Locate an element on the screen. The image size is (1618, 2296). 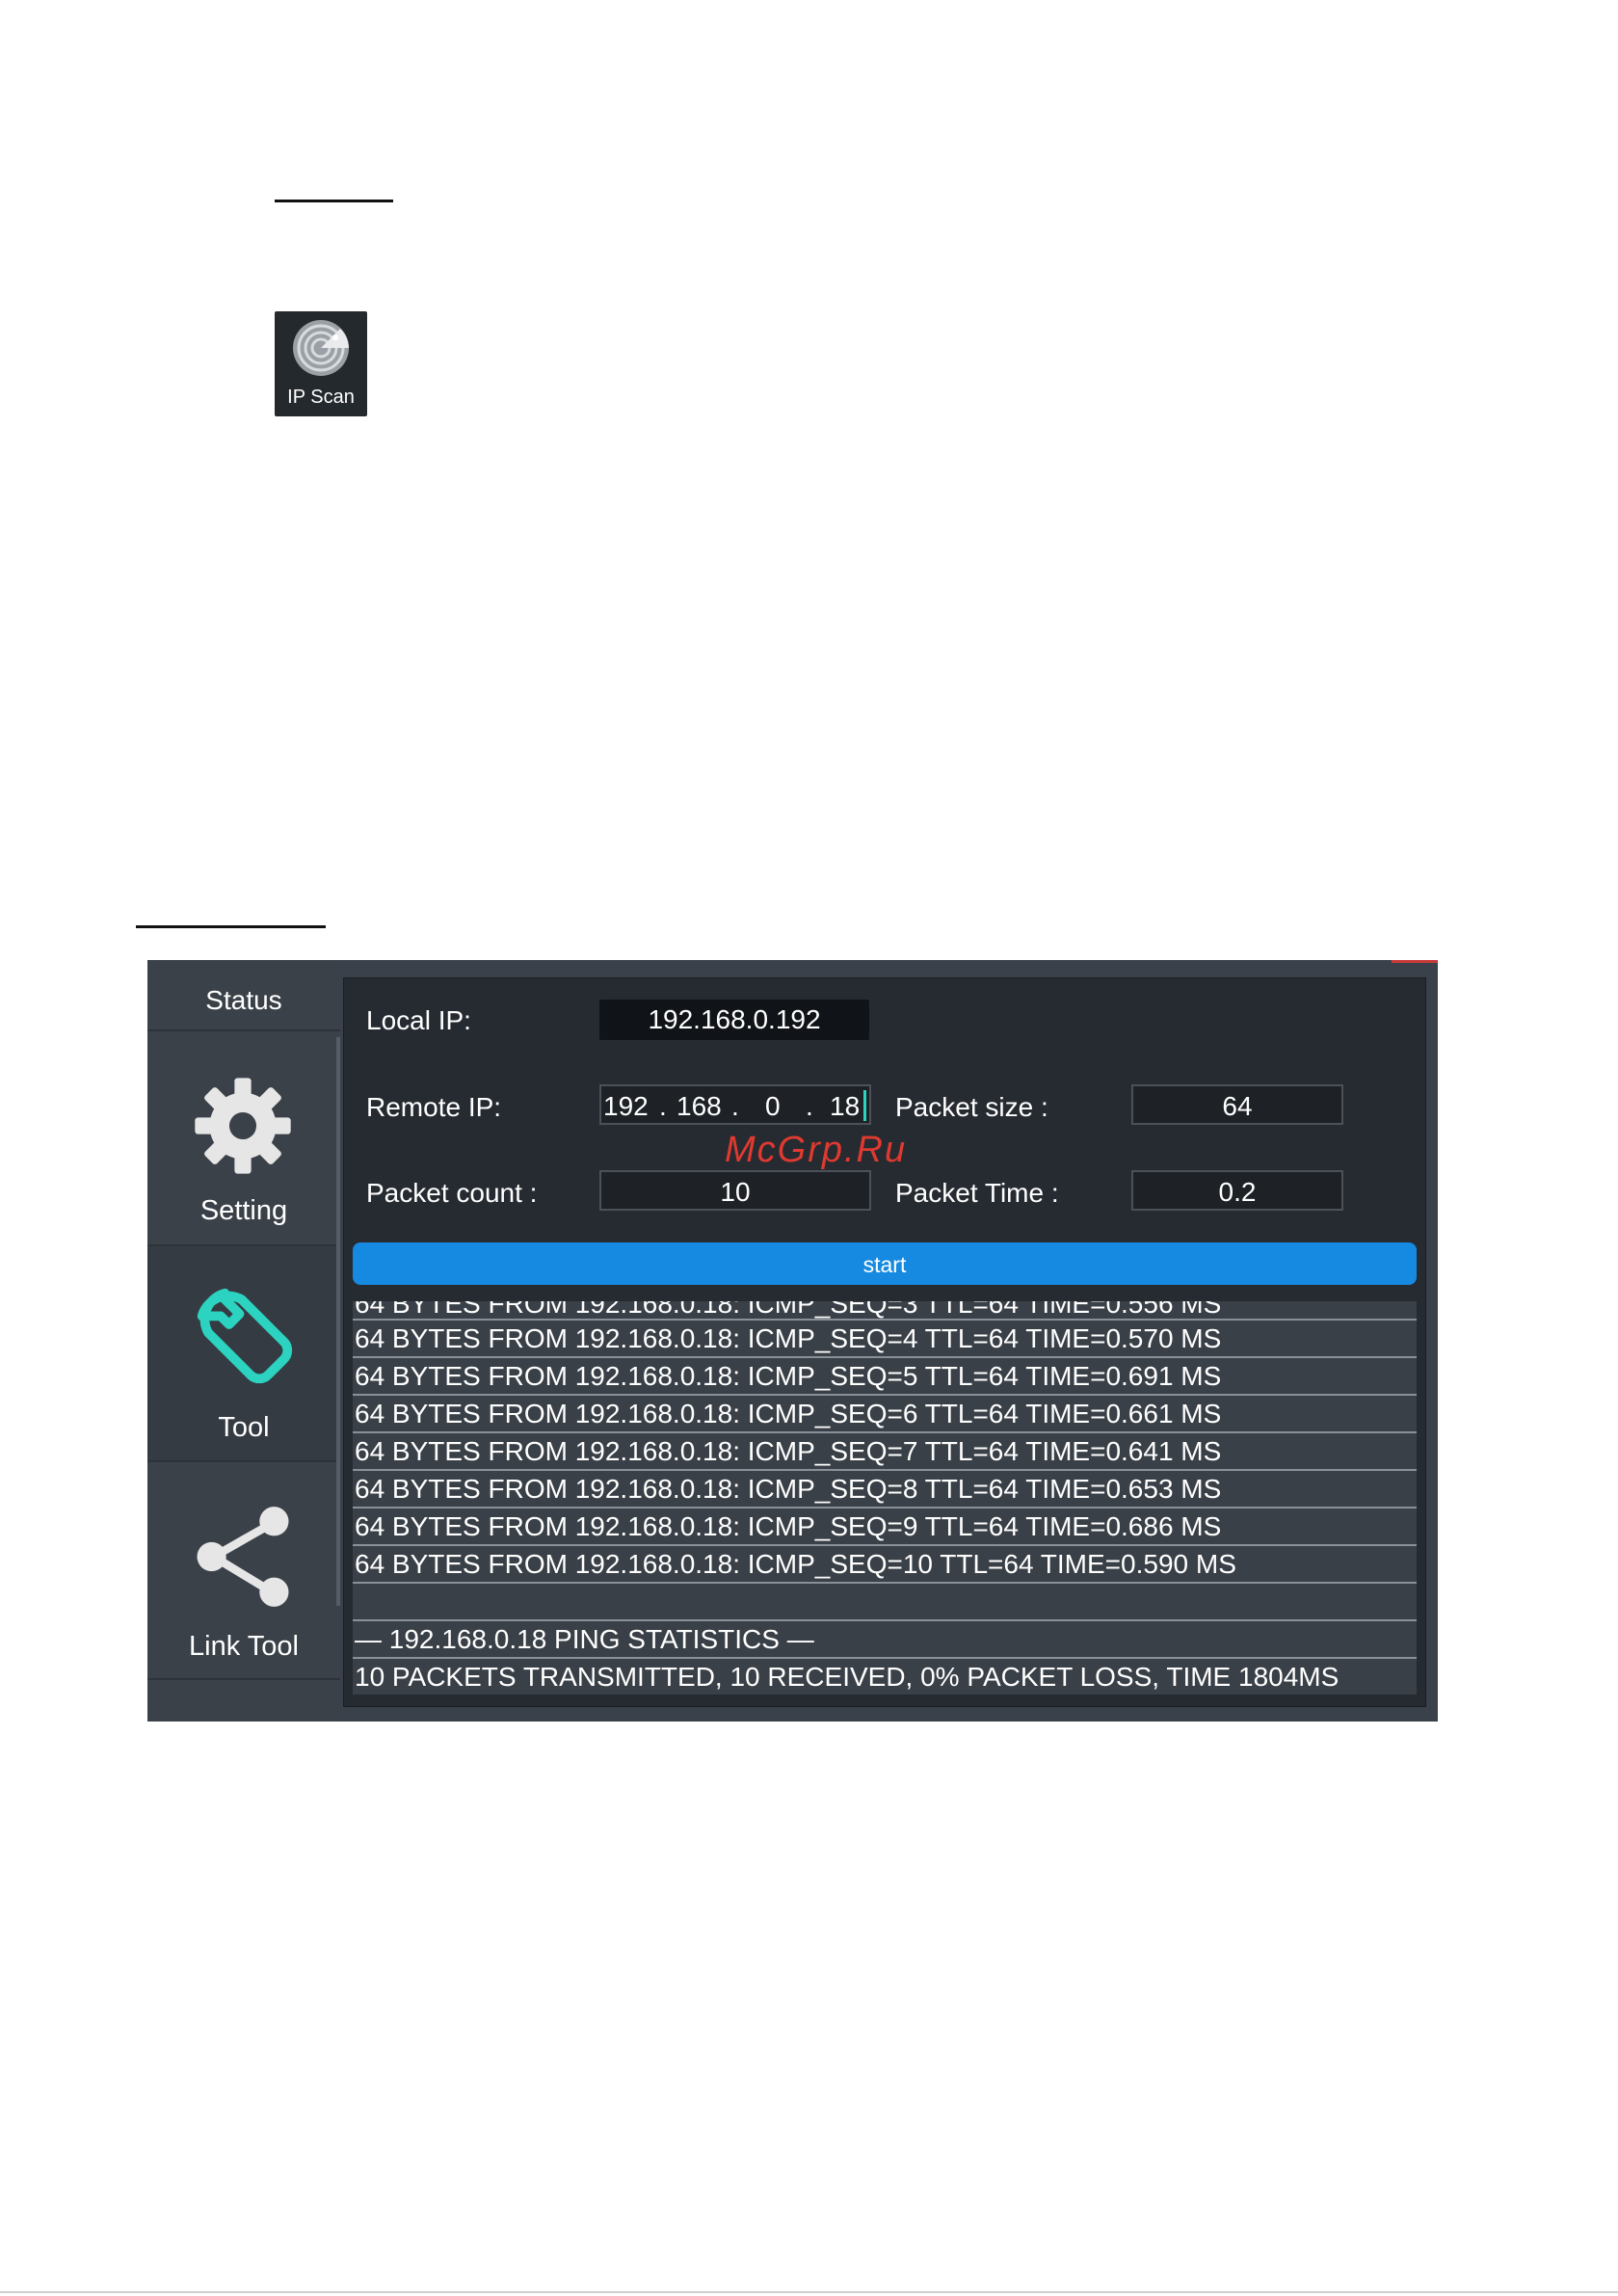
sidebar: Status Setting Tool Link Tool is located at coordinates (243, 1341).